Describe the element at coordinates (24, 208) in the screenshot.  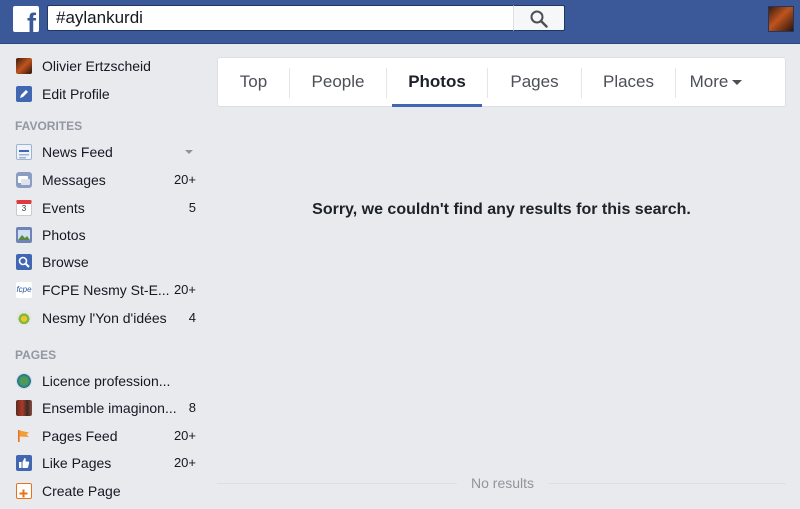
I see `events-icon: 3` at that location.